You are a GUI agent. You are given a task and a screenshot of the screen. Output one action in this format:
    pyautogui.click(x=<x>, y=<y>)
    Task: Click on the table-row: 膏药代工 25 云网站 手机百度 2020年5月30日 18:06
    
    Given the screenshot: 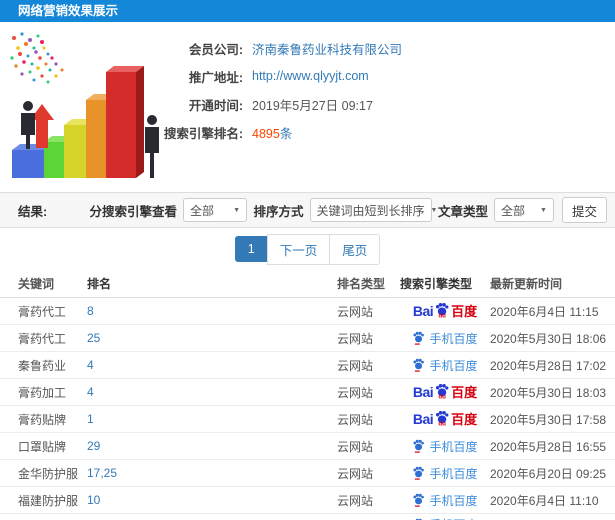 What is the action you would take?
    pyautogui.click(x=307, y=338)
    